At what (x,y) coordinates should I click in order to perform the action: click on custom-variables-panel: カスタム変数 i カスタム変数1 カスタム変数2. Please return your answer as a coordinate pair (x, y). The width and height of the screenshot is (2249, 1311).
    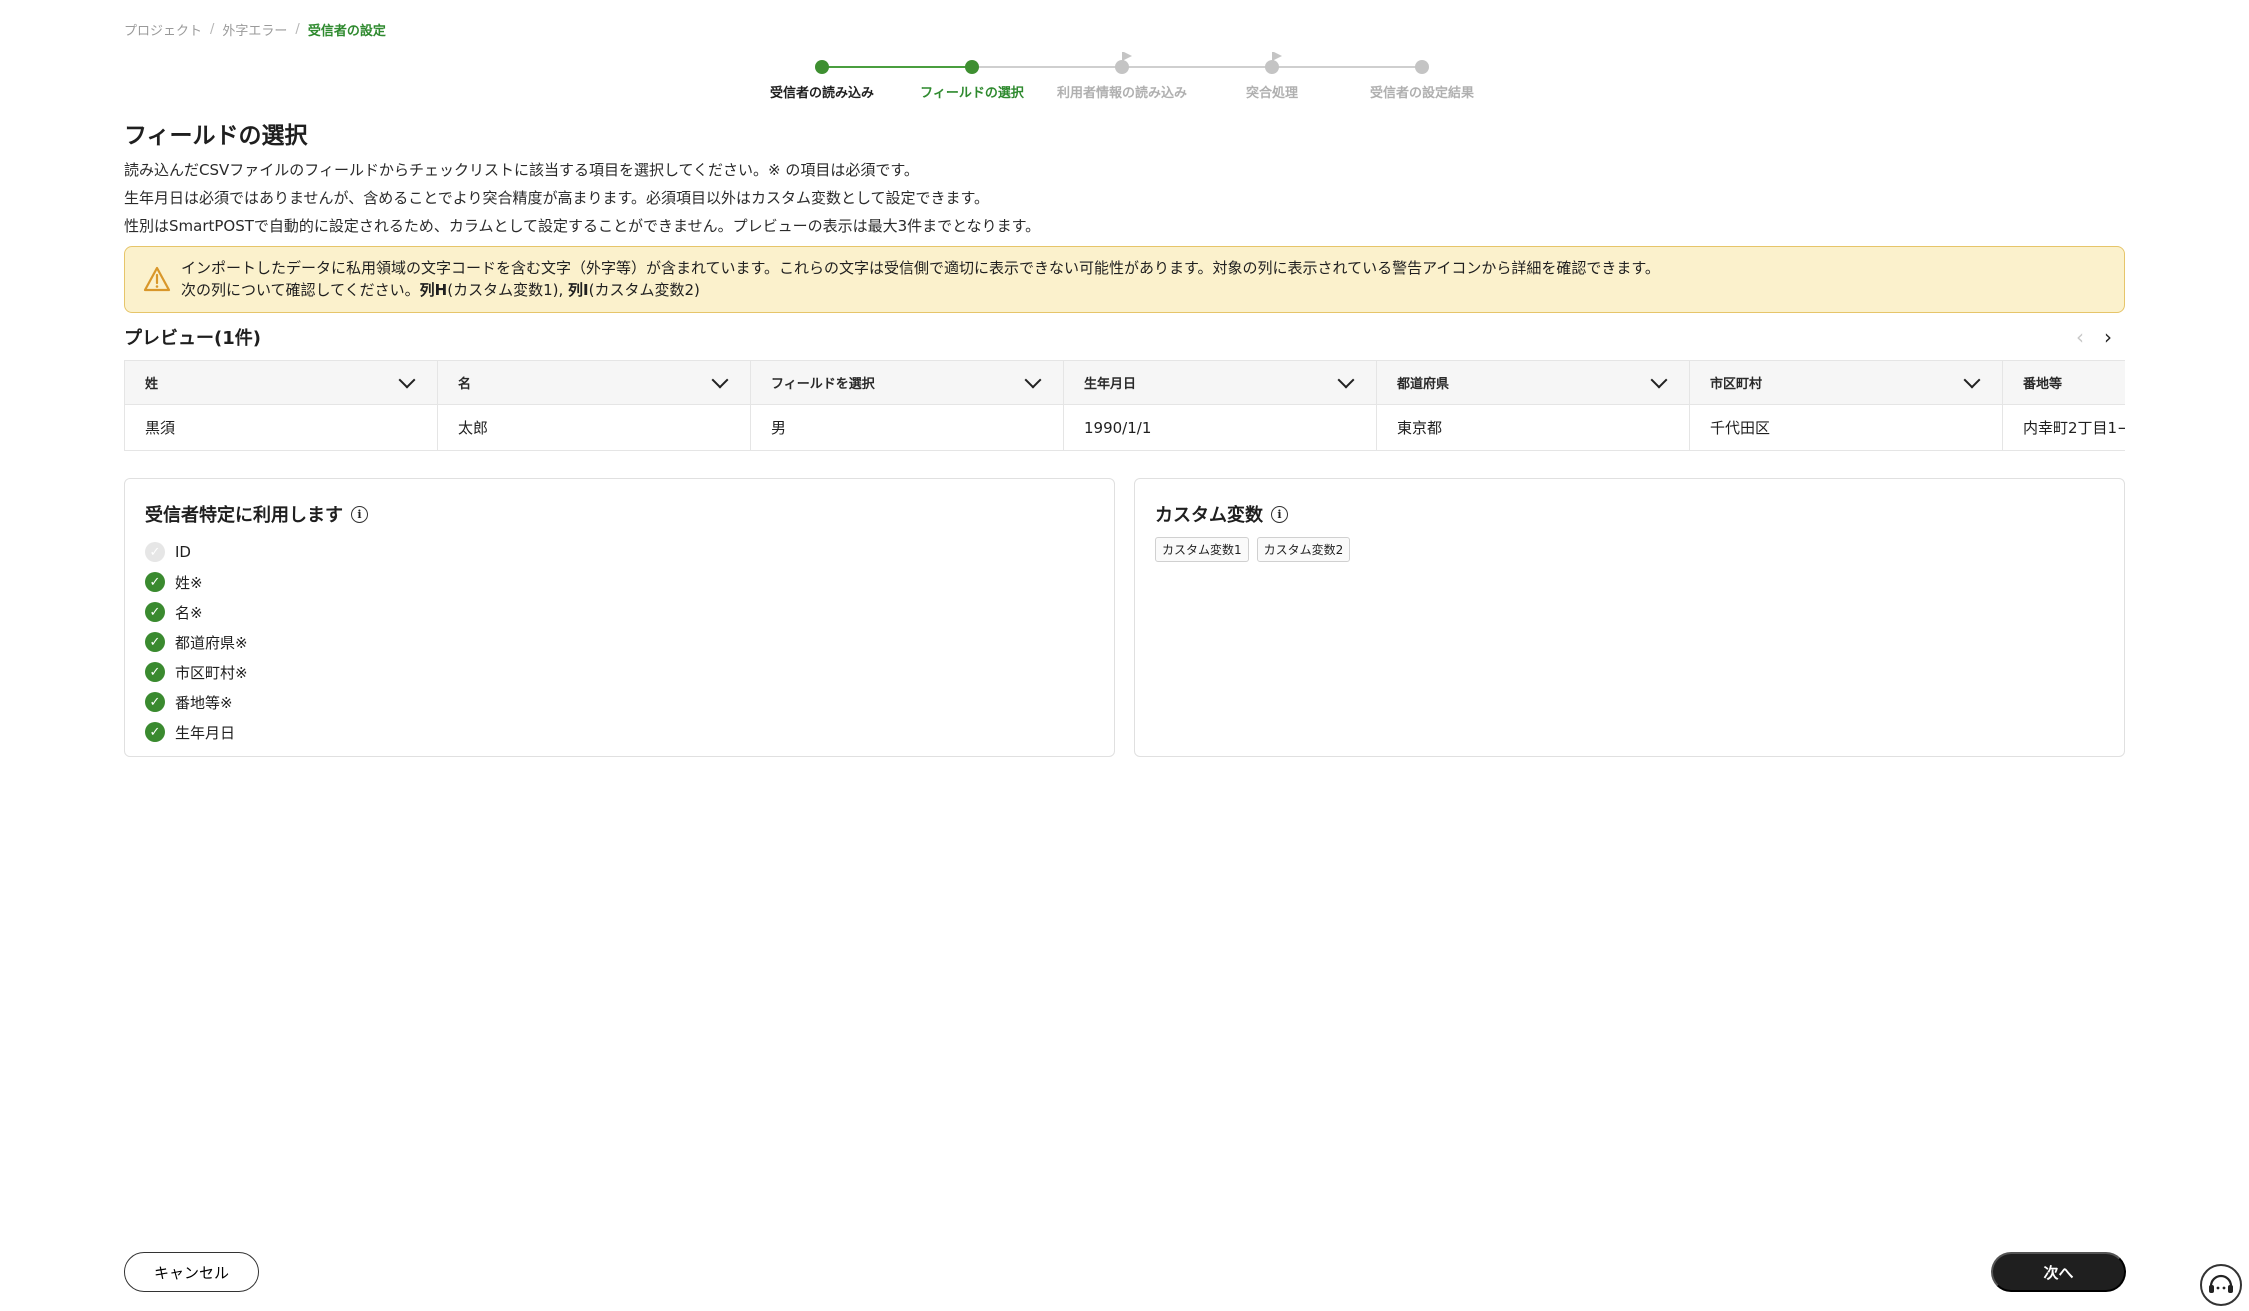
    Looking at the image, I should click on (1629, 617).